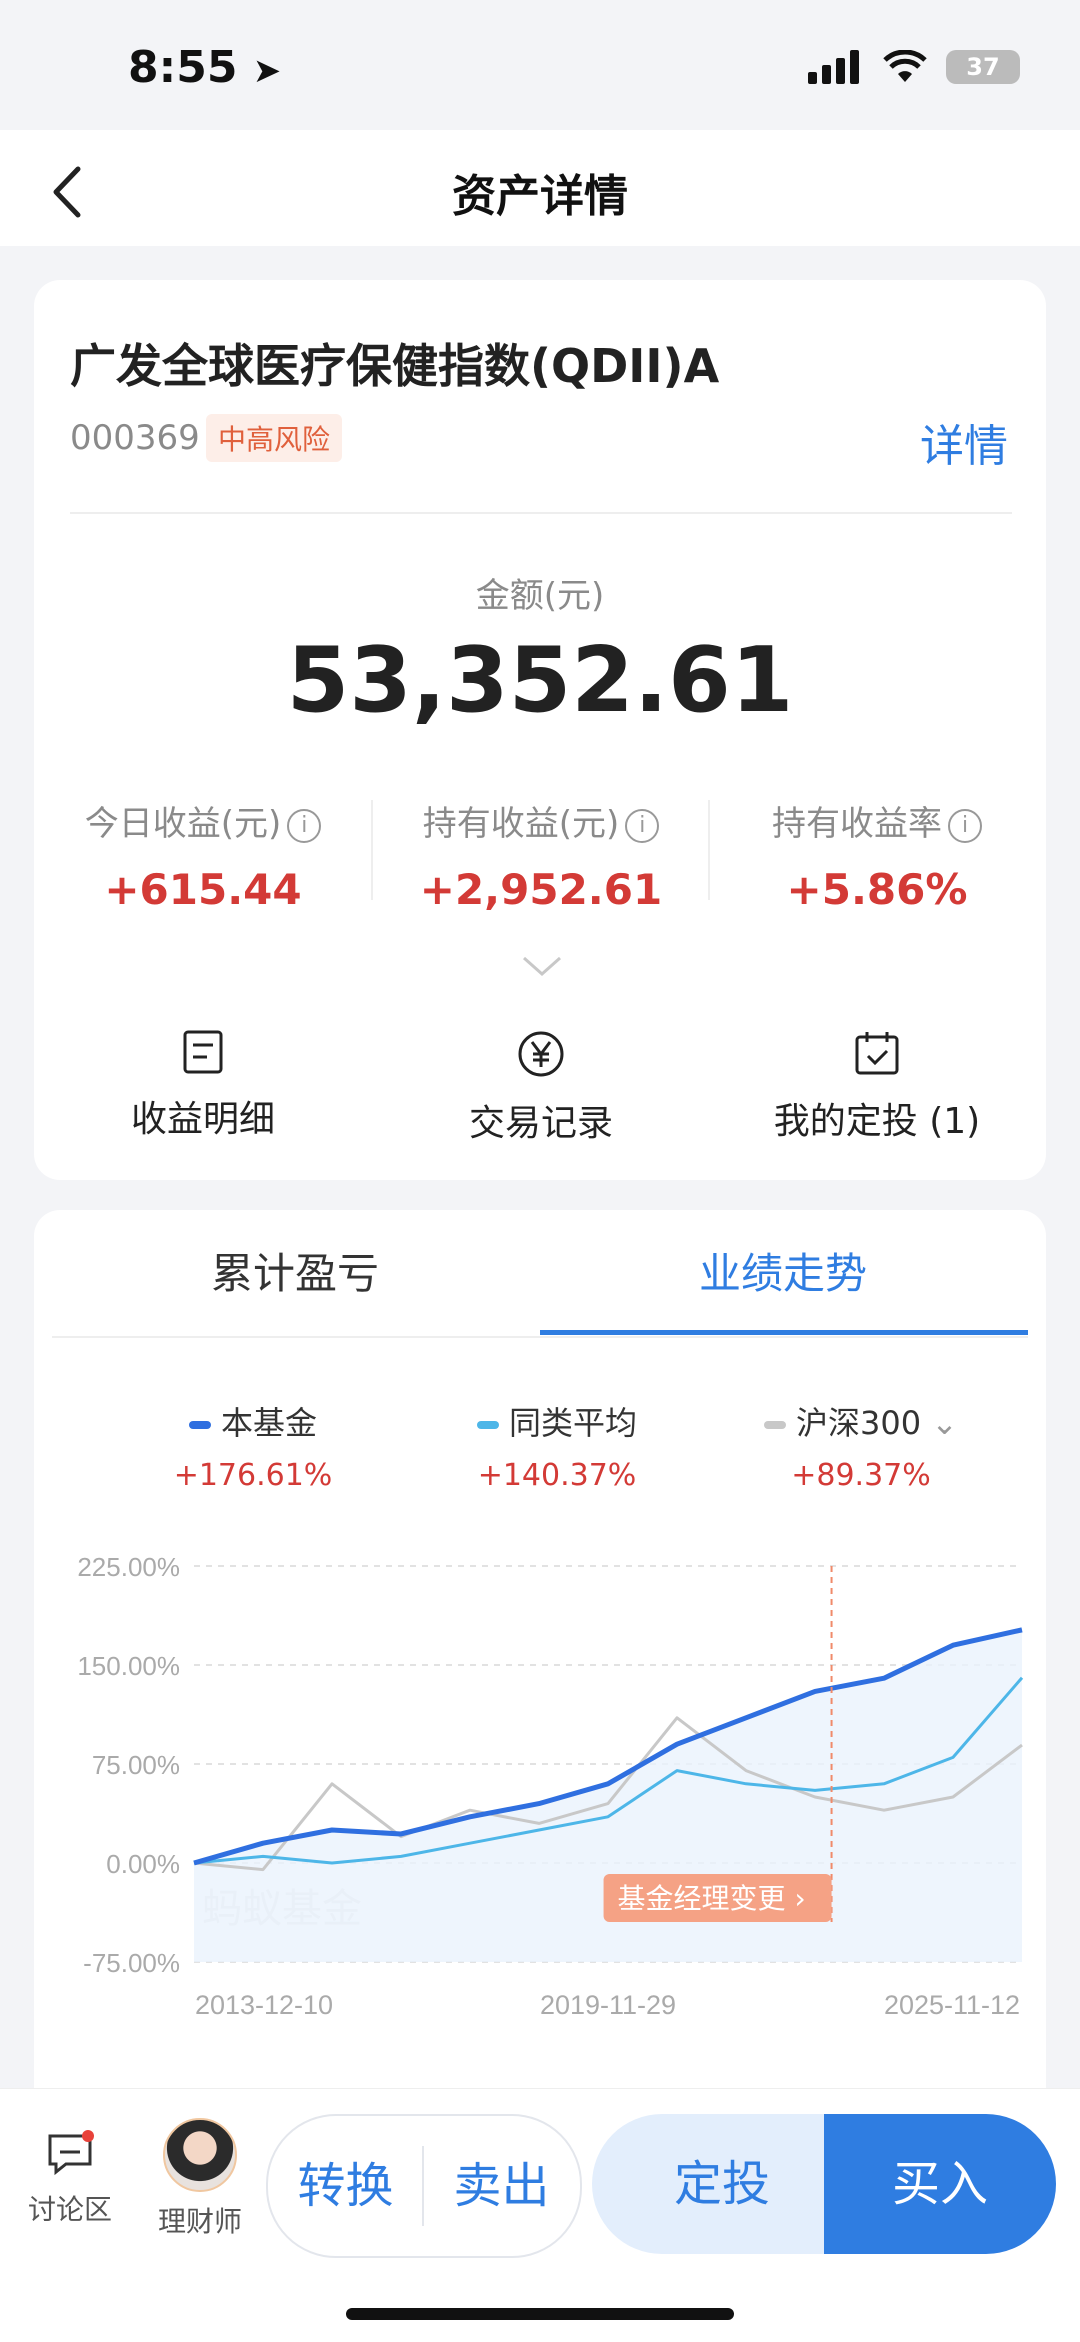 The width and height of the screenshot is (1080, 2342). Describe the element at coordinates (394, 363) in the screenshot. I see `fund-name: 广发全球医疗保健指数(QDII)A` at that location.